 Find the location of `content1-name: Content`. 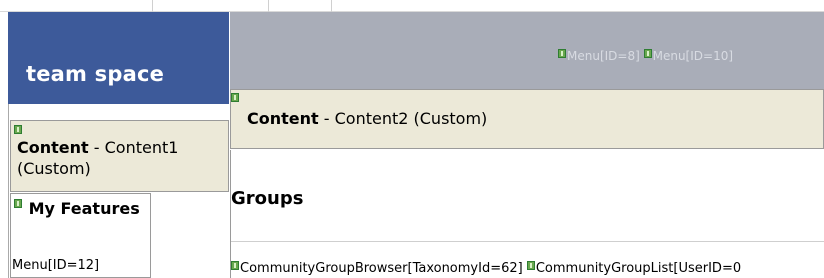

content1-name: Content is located at coordinates (53, 147).